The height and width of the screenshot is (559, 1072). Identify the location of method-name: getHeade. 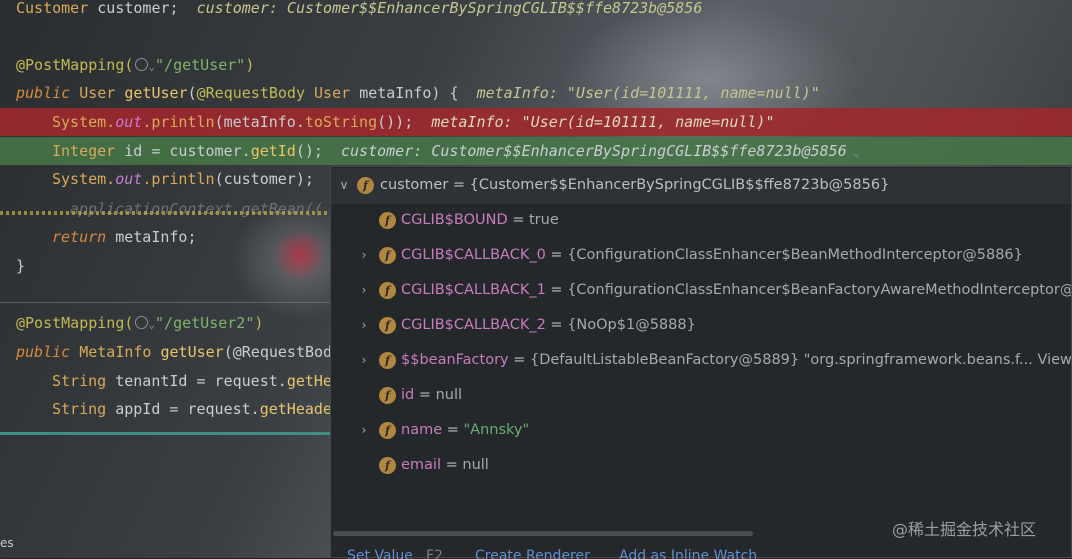
(295, 409).